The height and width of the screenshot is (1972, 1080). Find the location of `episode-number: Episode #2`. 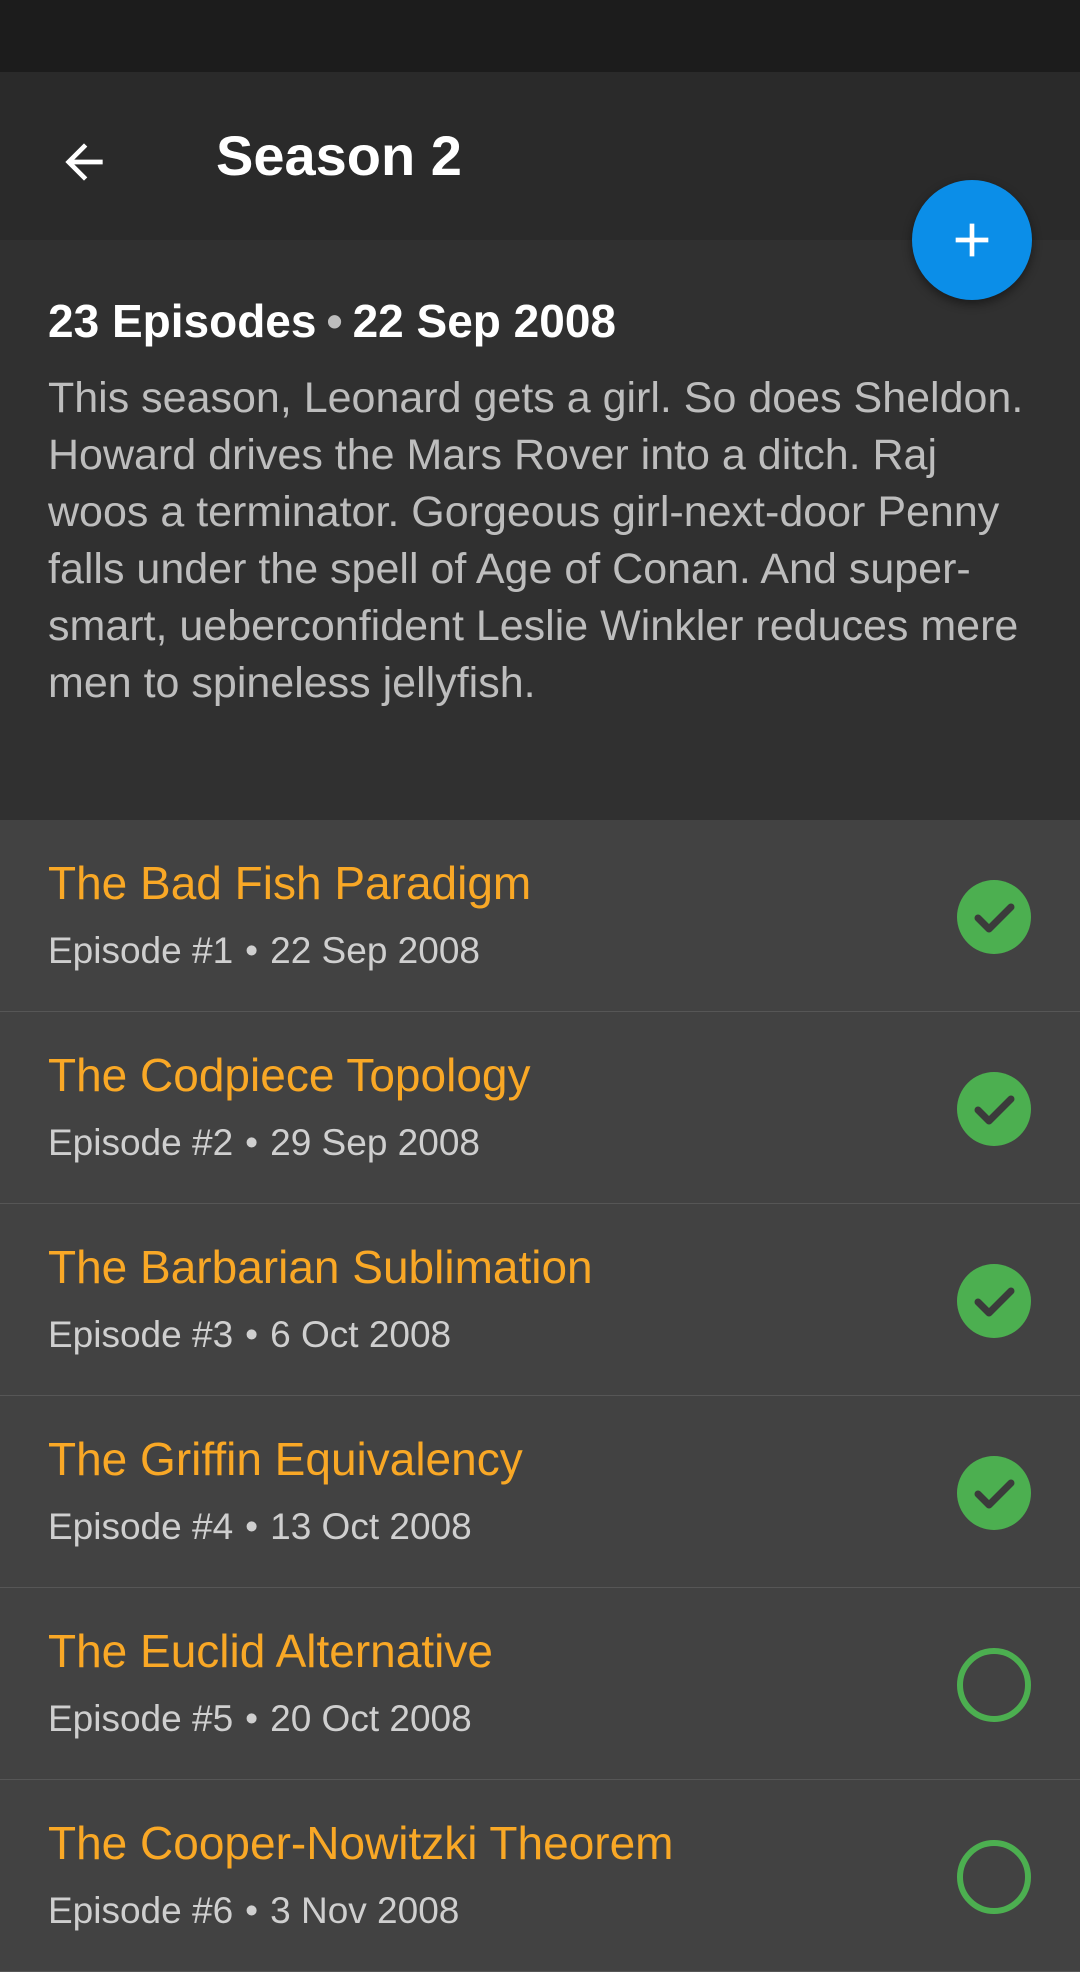

episode-number: Episode #2 is located at coordinates (141, 1142).